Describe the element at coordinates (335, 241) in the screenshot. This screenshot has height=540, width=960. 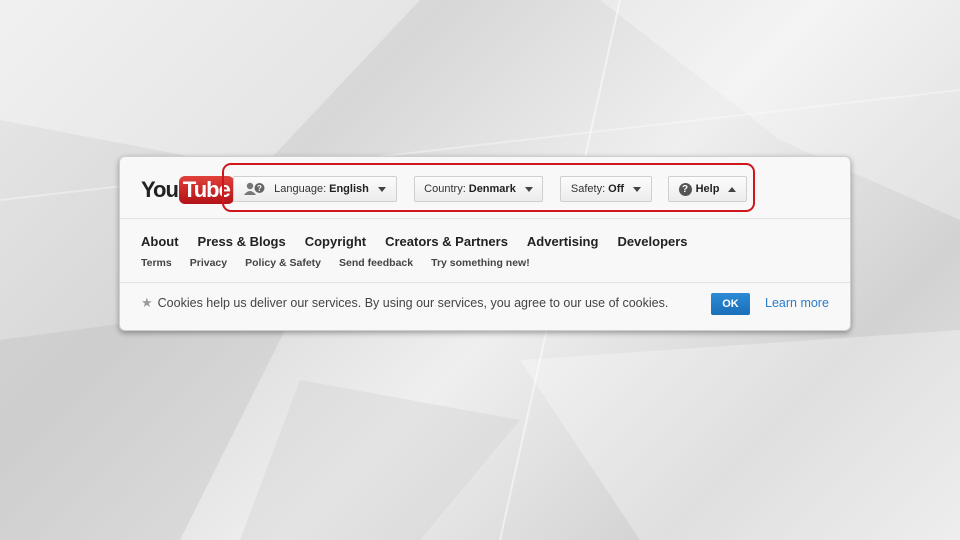
I see `link-copyright: Copyright` at that location.